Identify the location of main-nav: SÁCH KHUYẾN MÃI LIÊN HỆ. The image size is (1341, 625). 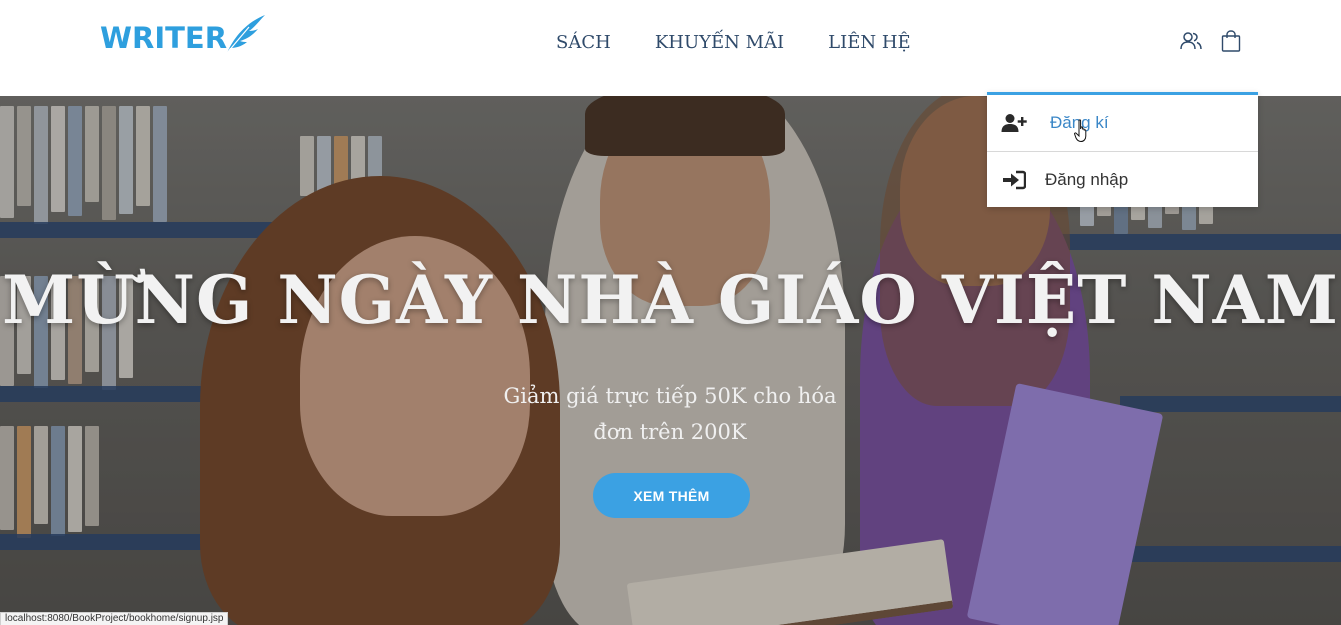
(733, 42).